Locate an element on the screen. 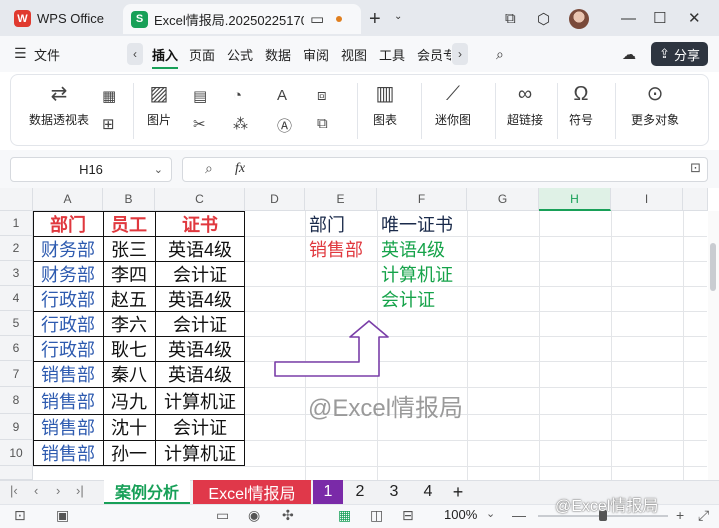 This screenshot has width=719, height=528. sheet-tab-1: 1 is located at coordinates (328, 492).